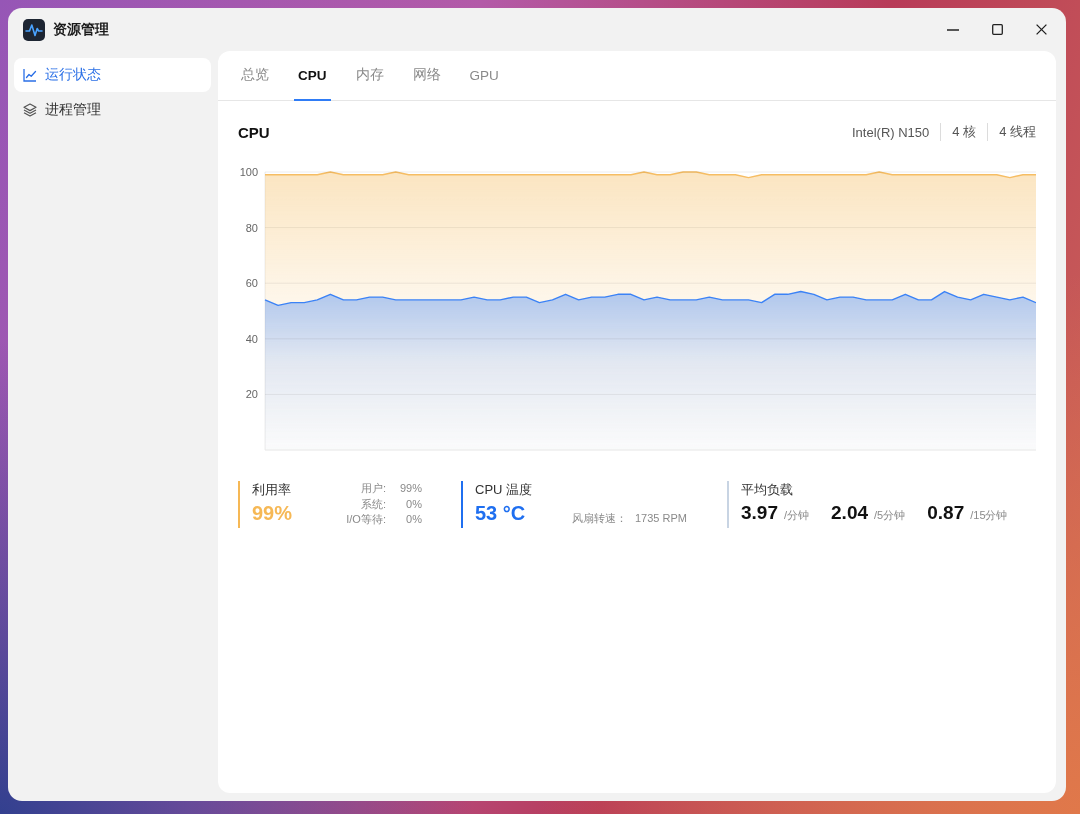 This screenshot has height=814, width=1080. I want to click on load-unit: /分钟, so click(797, 515).